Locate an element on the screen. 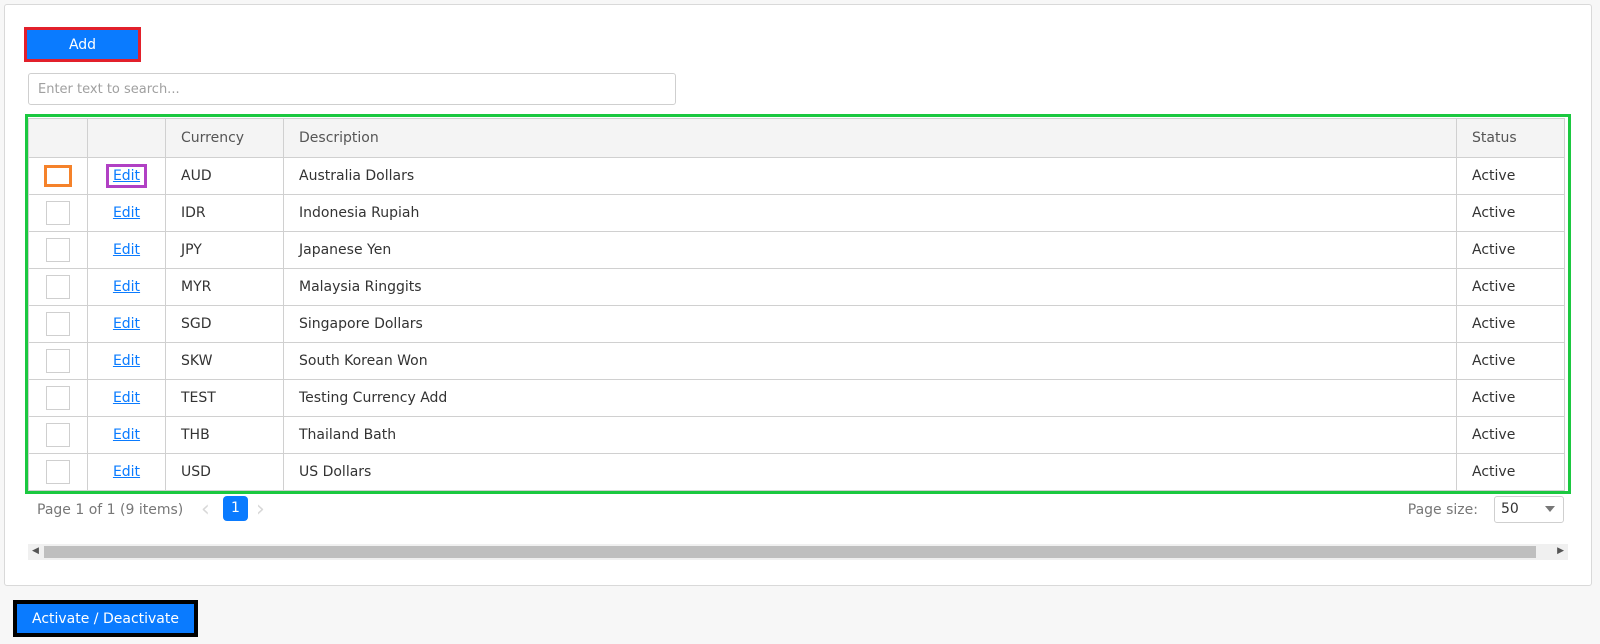 The image size is (1600, 644). table-row: Edit JPY Japanese Yen Active is located at coordinates (796, 250).